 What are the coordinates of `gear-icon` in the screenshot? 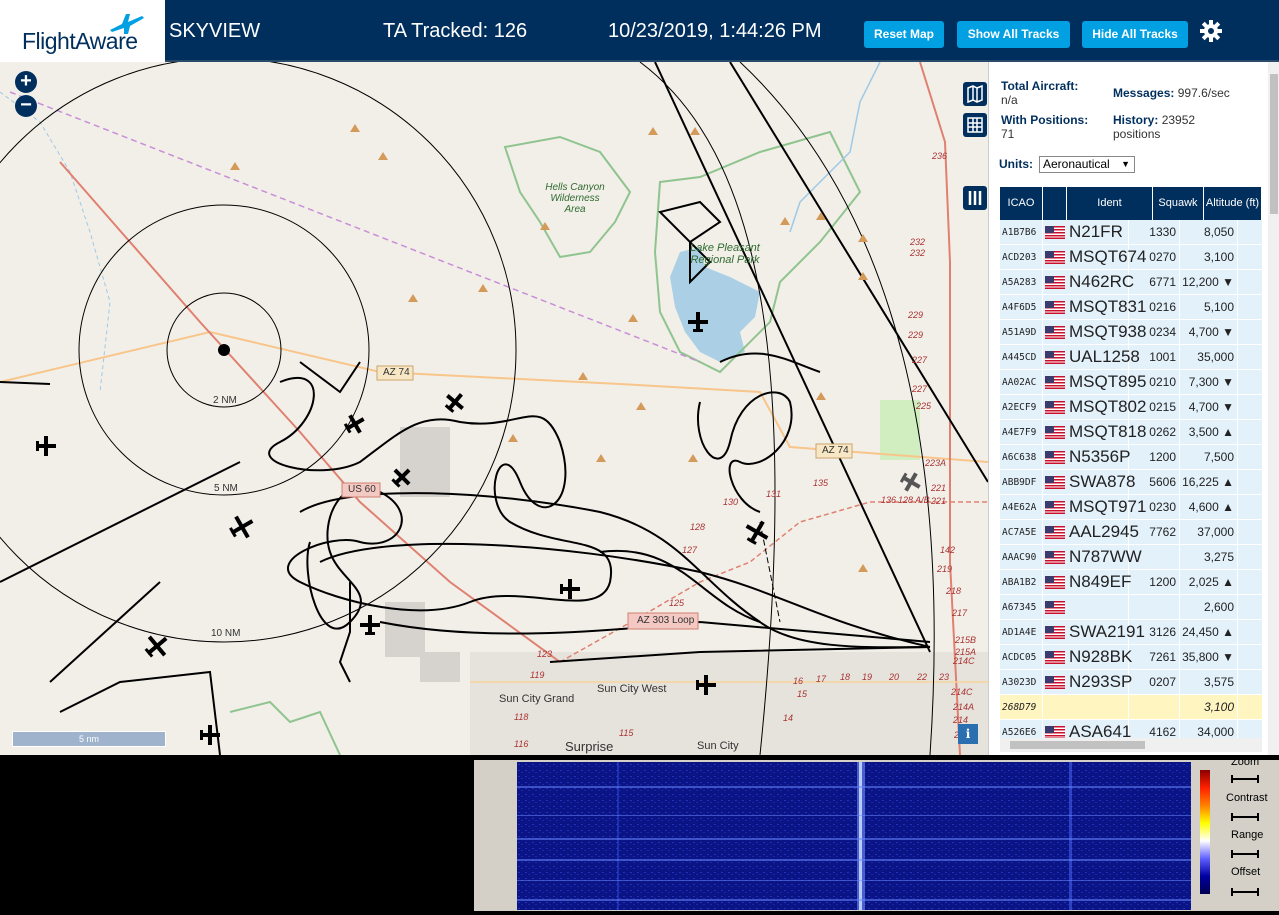 It's located at (1211, 31).